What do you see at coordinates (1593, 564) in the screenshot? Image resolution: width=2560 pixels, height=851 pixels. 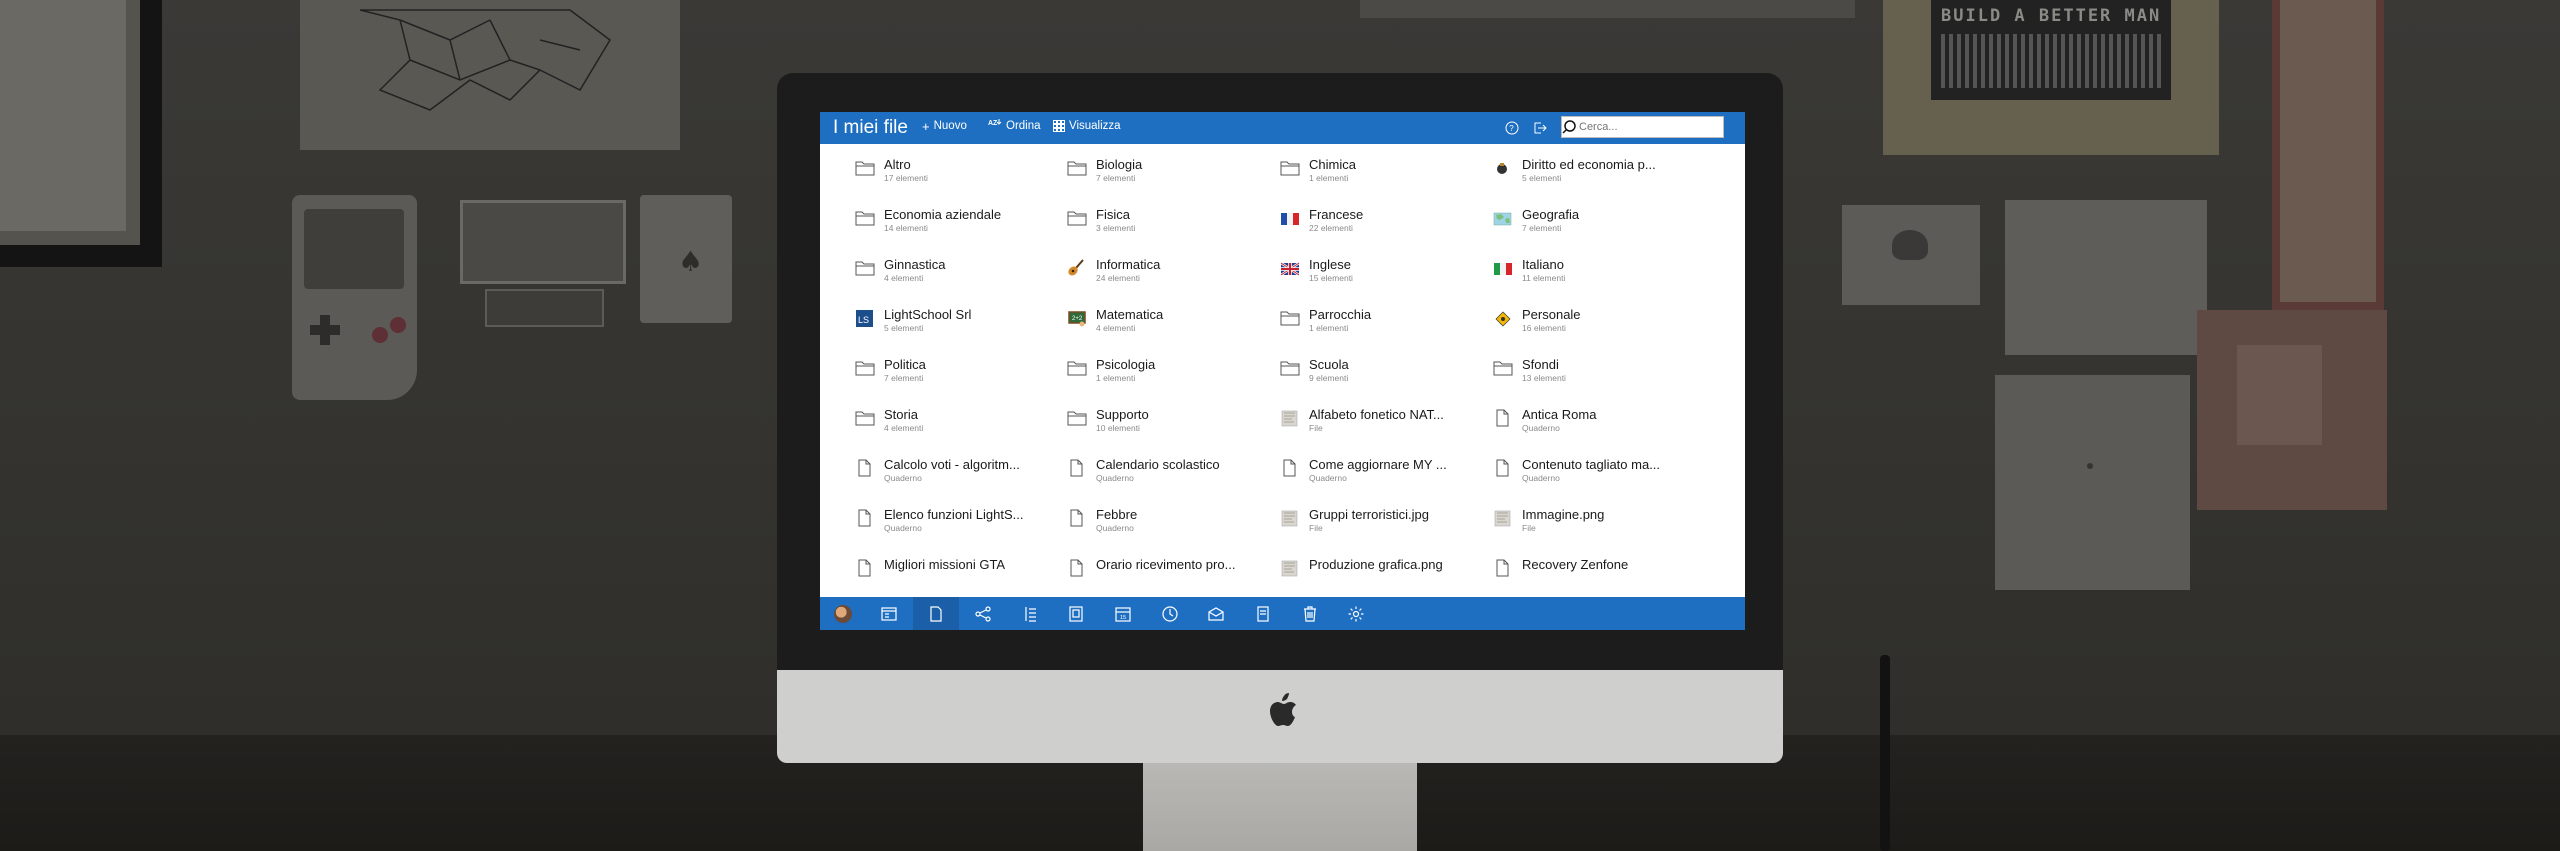 I see `file-item: Recovery Zenfone` at bounding box center [1593, 564].